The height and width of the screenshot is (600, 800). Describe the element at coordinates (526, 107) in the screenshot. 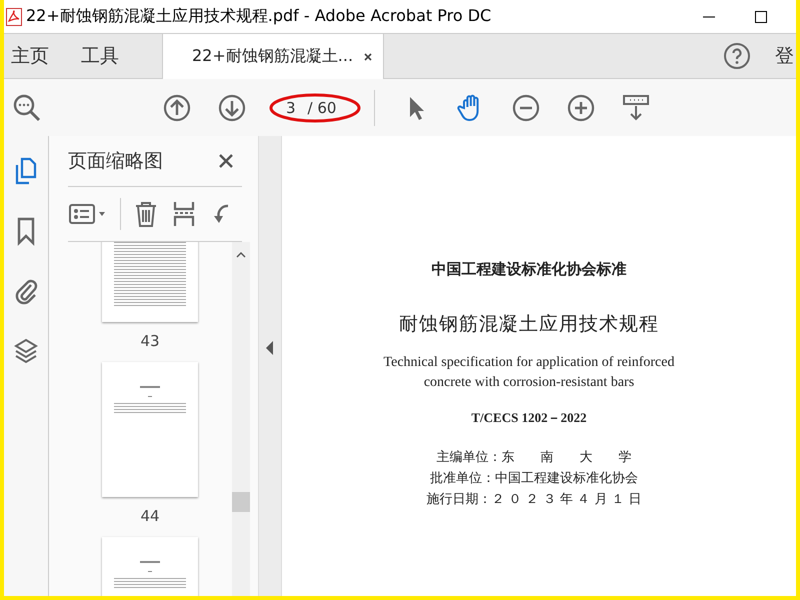

I see `zoom-out-icon` at that location.